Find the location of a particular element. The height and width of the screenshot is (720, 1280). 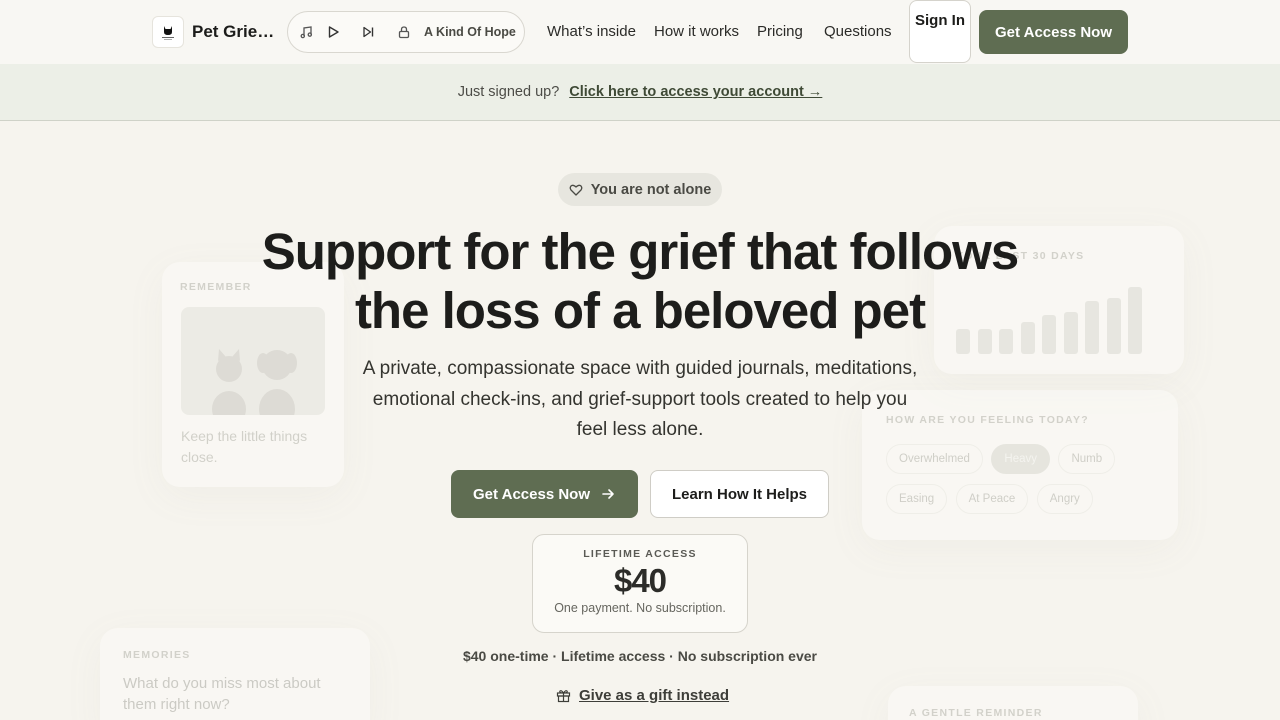

music-player: A Kind Of Hope is located at coordinates (406, 32).